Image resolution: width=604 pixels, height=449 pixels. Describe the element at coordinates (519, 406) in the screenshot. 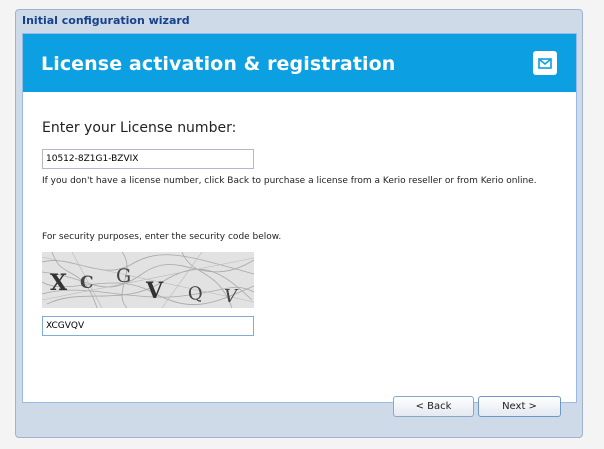

I see `next-button: Next >` at that location.